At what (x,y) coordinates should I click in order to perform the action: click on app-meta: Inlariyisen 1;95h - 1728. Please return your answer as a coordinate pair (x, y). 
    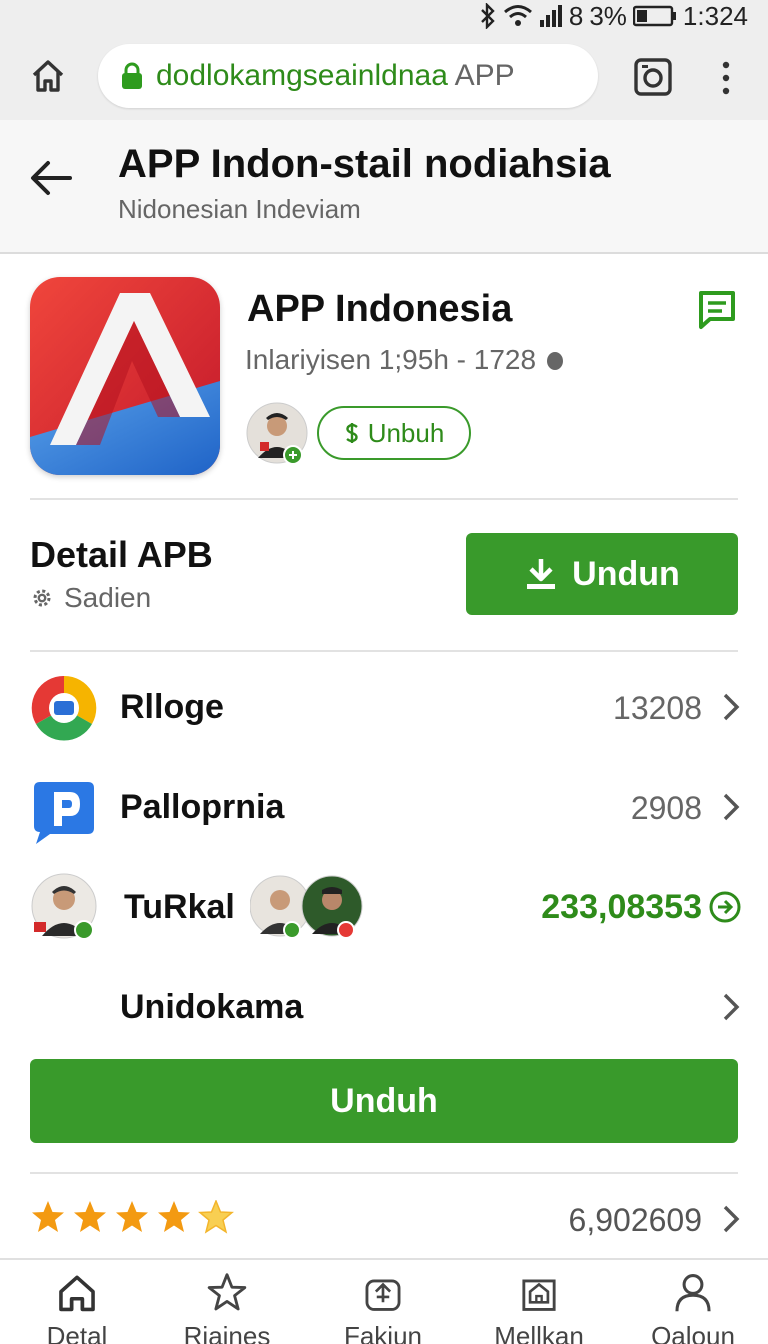
    Looking at the image, I should click on (404, 360).